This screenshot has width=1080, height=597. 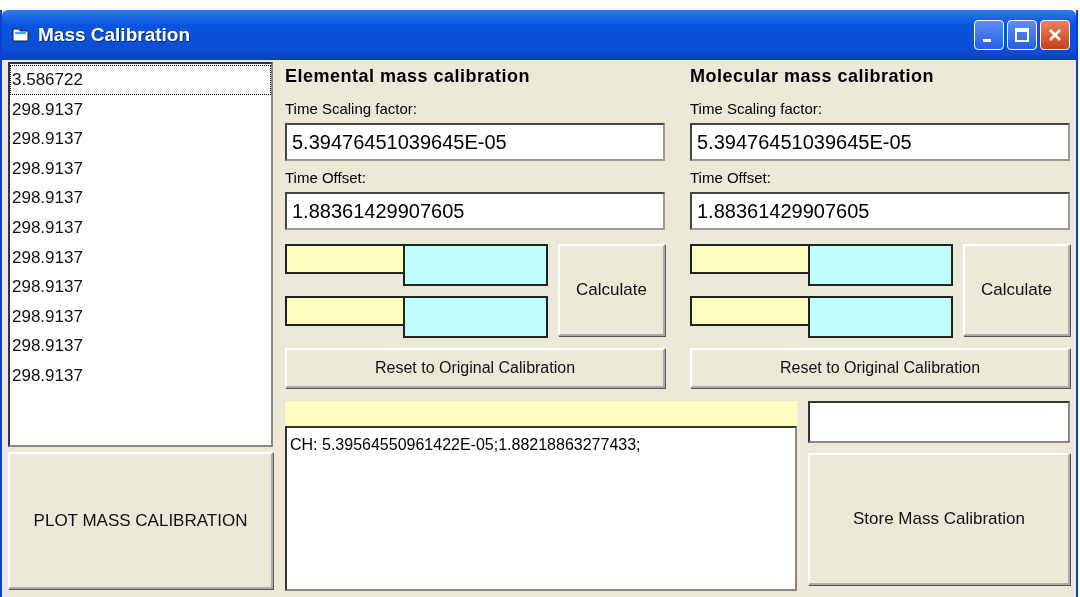 What do you see at coordinates (140, 520) in the screenshot?
I see `plot-button: PLOT MASS CALIBRATION` at bounding box center [140, 520].